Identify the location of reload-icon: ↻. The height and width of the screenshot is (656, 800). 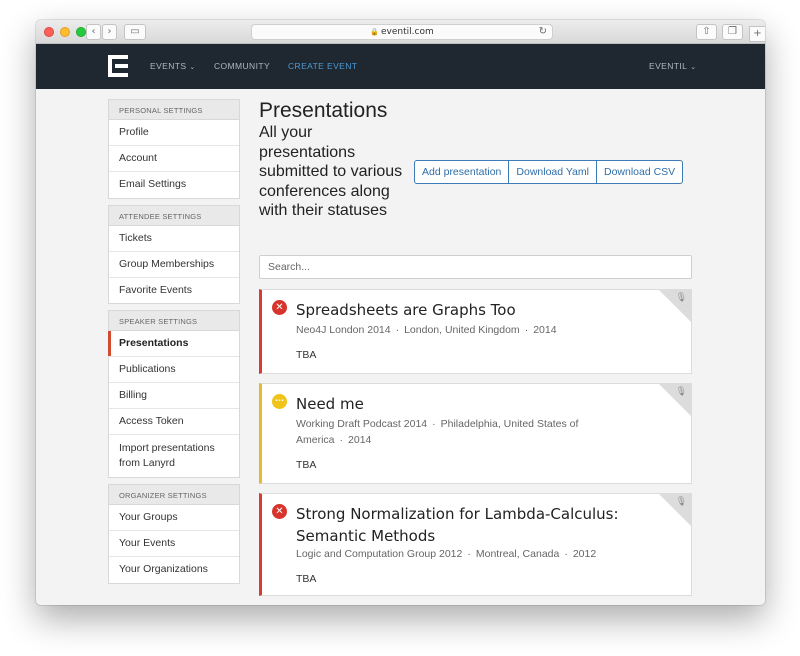
(543, 32).